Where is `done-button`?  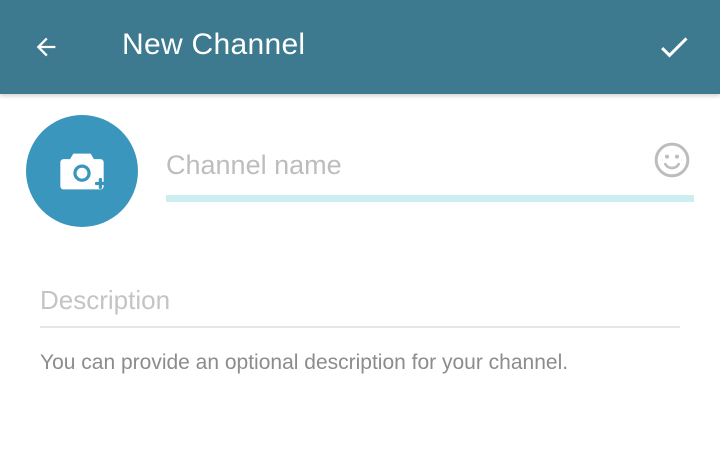 done-button is located at coordinates (674, 47).